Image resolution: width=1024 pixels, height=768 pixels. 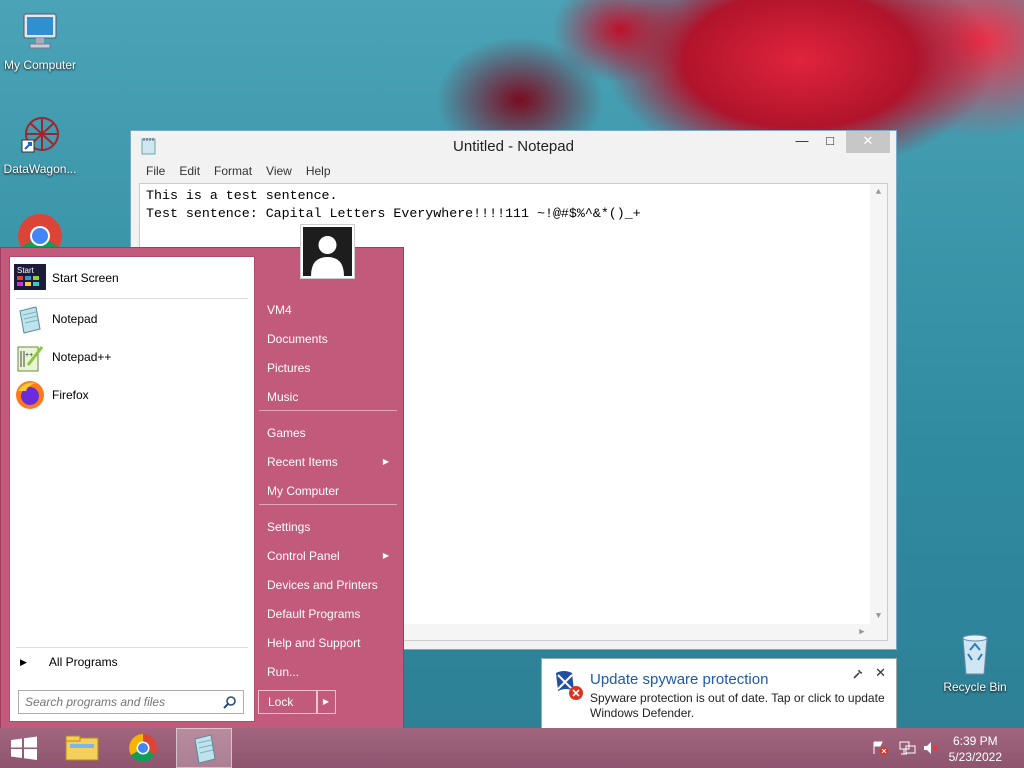 What do you see at coordinates (329, 310) in the screenshot?
I see `start-link-vm4: VM4` at bounding box center [329, 310].